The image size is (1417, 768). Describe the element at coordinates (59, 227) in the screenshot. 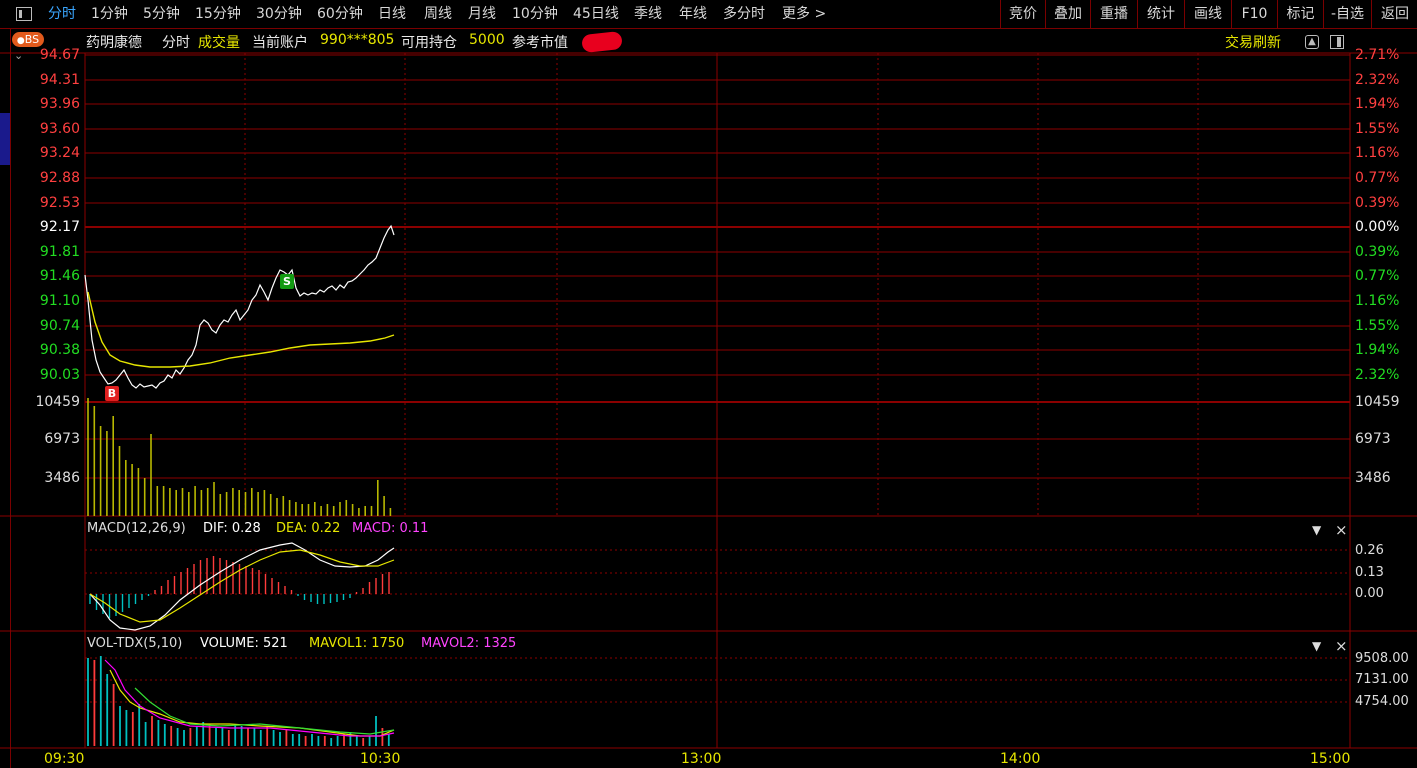

I see `price-axis-left-label: 92.17` at that location.